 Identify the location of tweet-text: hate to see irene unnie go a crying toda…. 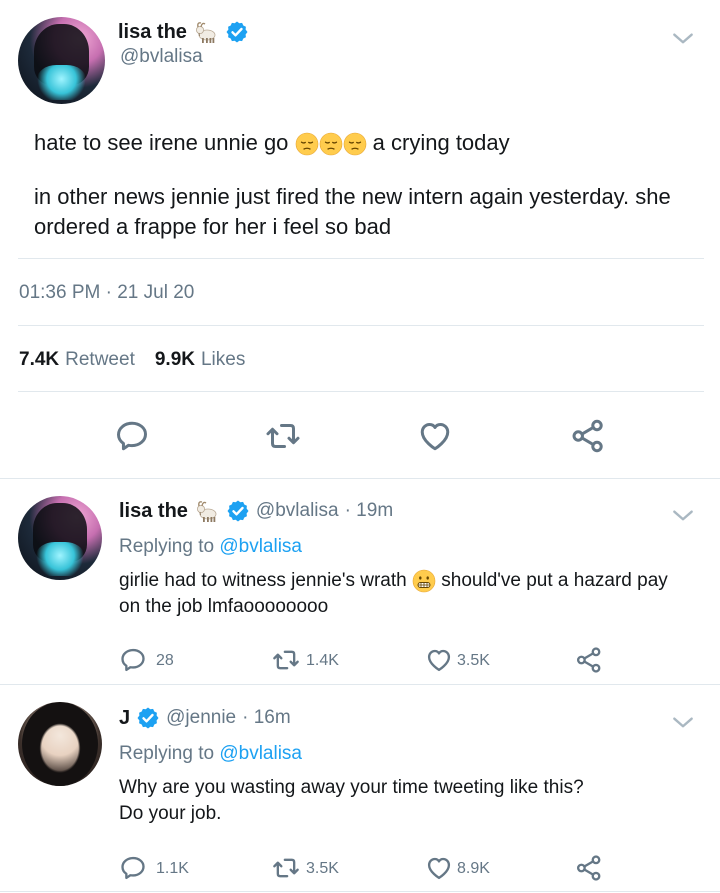
(364, 185).